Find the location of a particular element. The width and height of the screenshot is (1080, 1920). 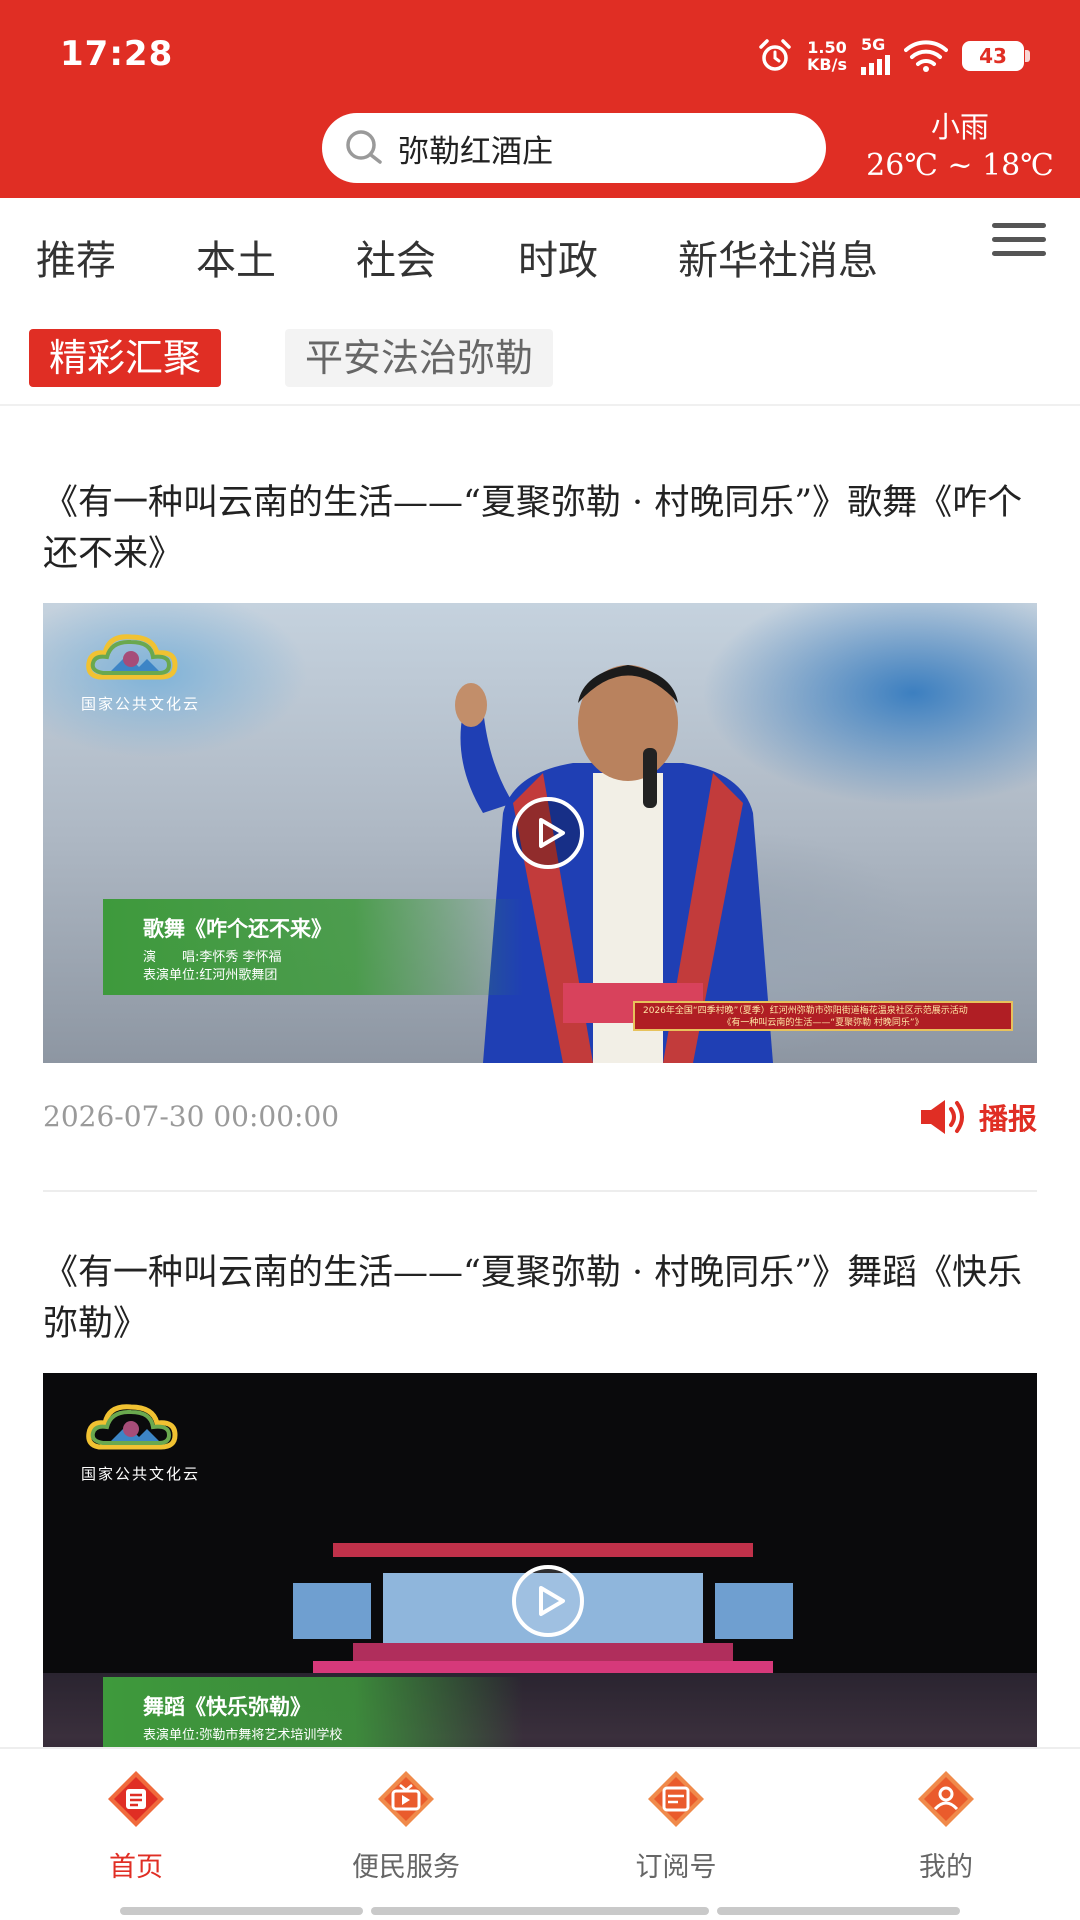

broadcast-button: 播报 is located at coordinates (977, 1117).